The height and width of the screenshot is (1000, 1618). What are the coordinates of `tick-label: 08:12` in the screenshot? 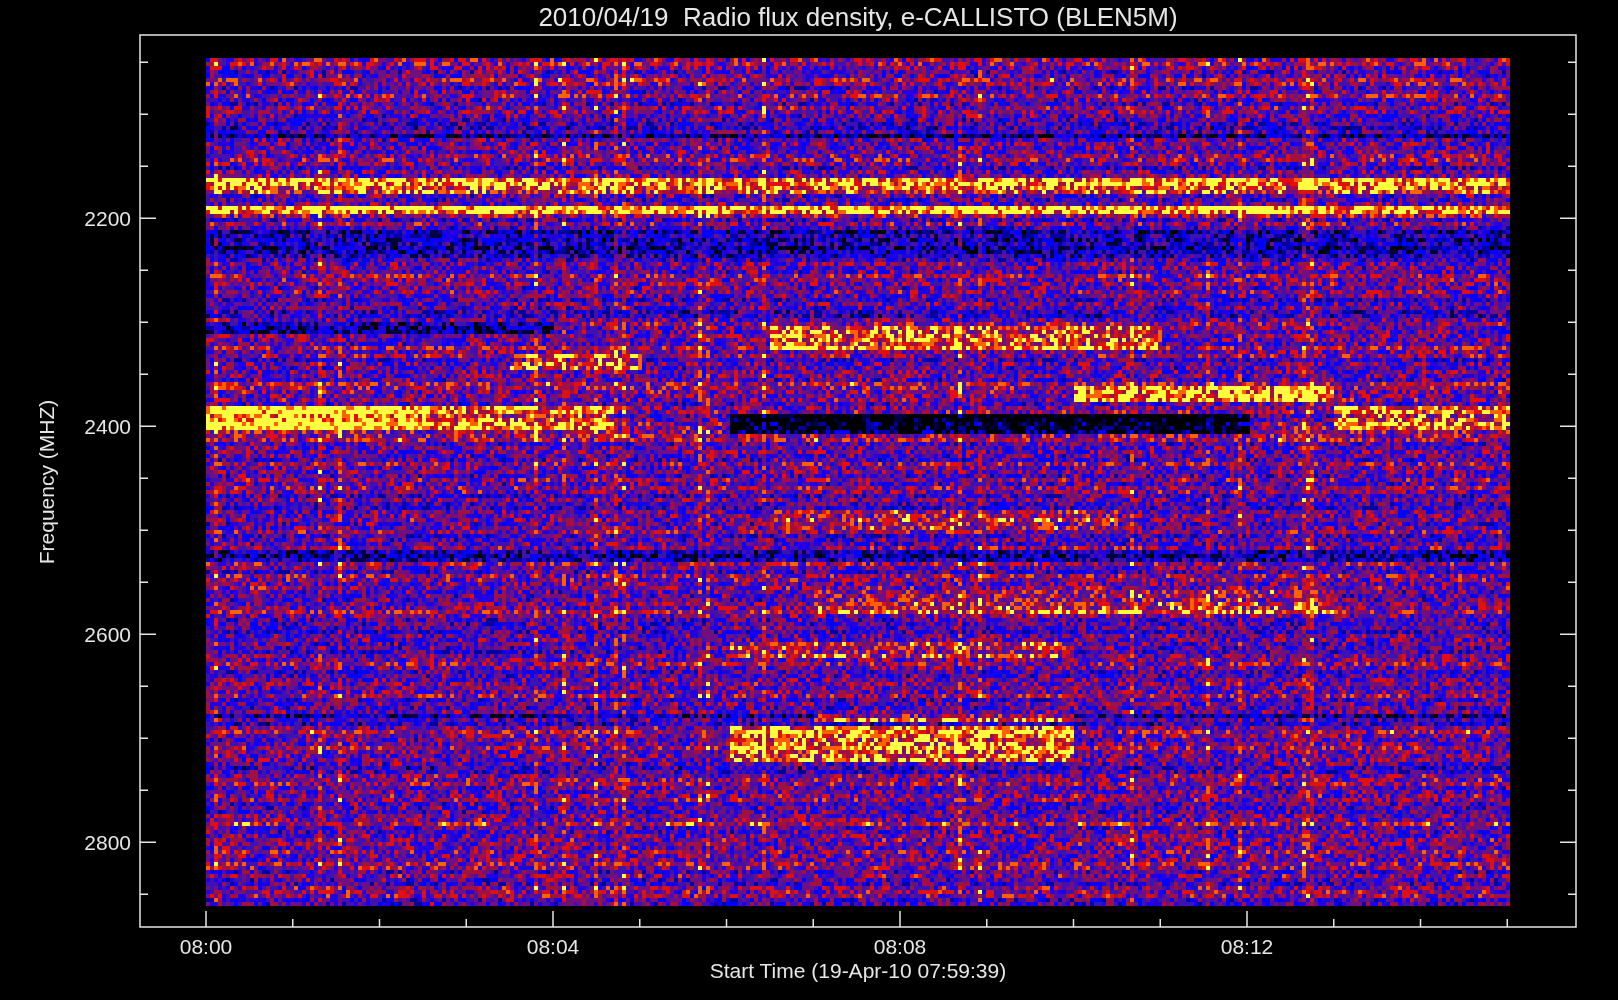 It's located at (1247, 946).